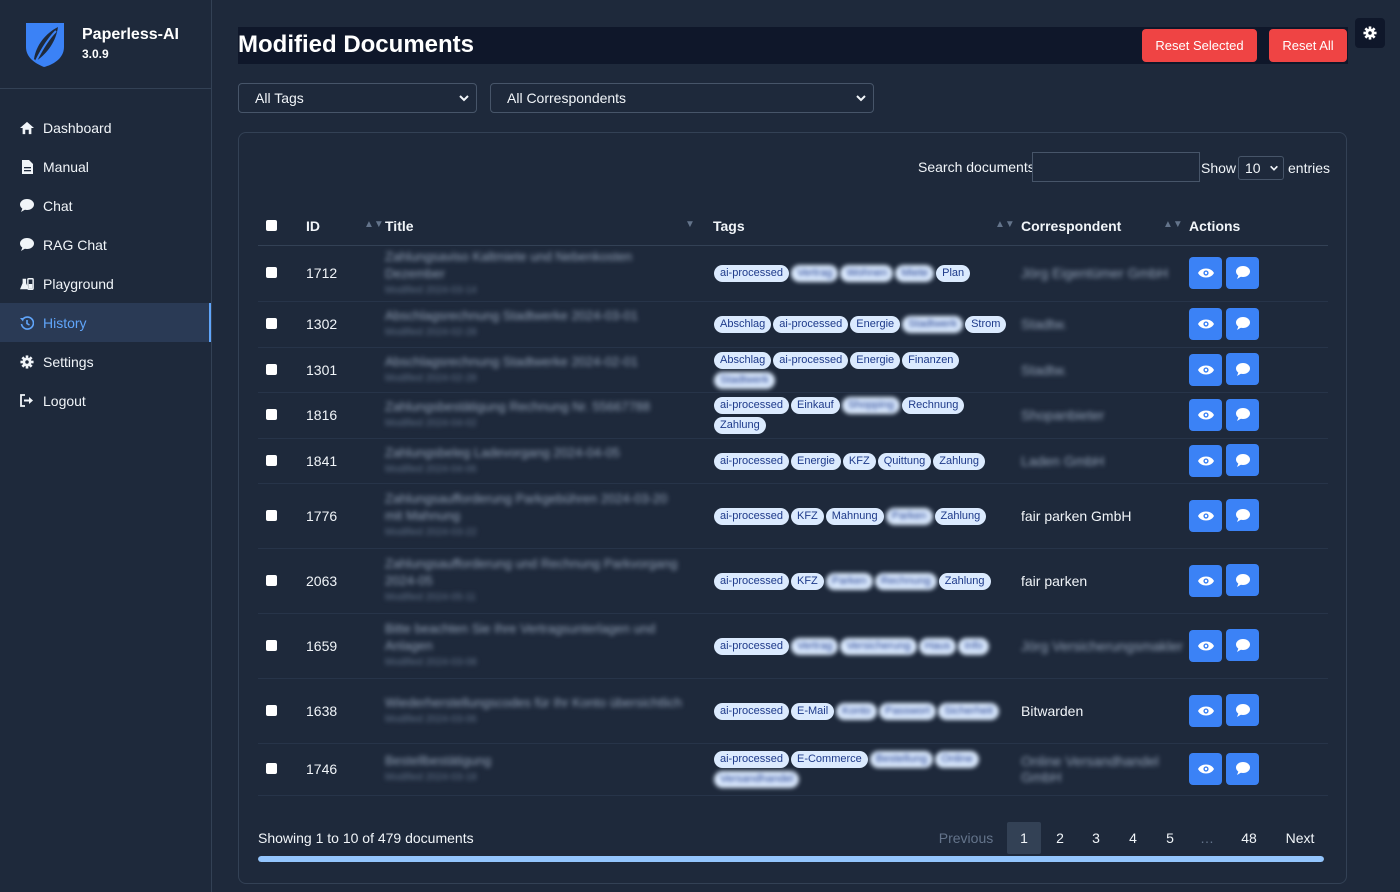 The width and height of the screenshot is (1400, 892). I want to click on tag-badge: Passwort, so click(907, 711).